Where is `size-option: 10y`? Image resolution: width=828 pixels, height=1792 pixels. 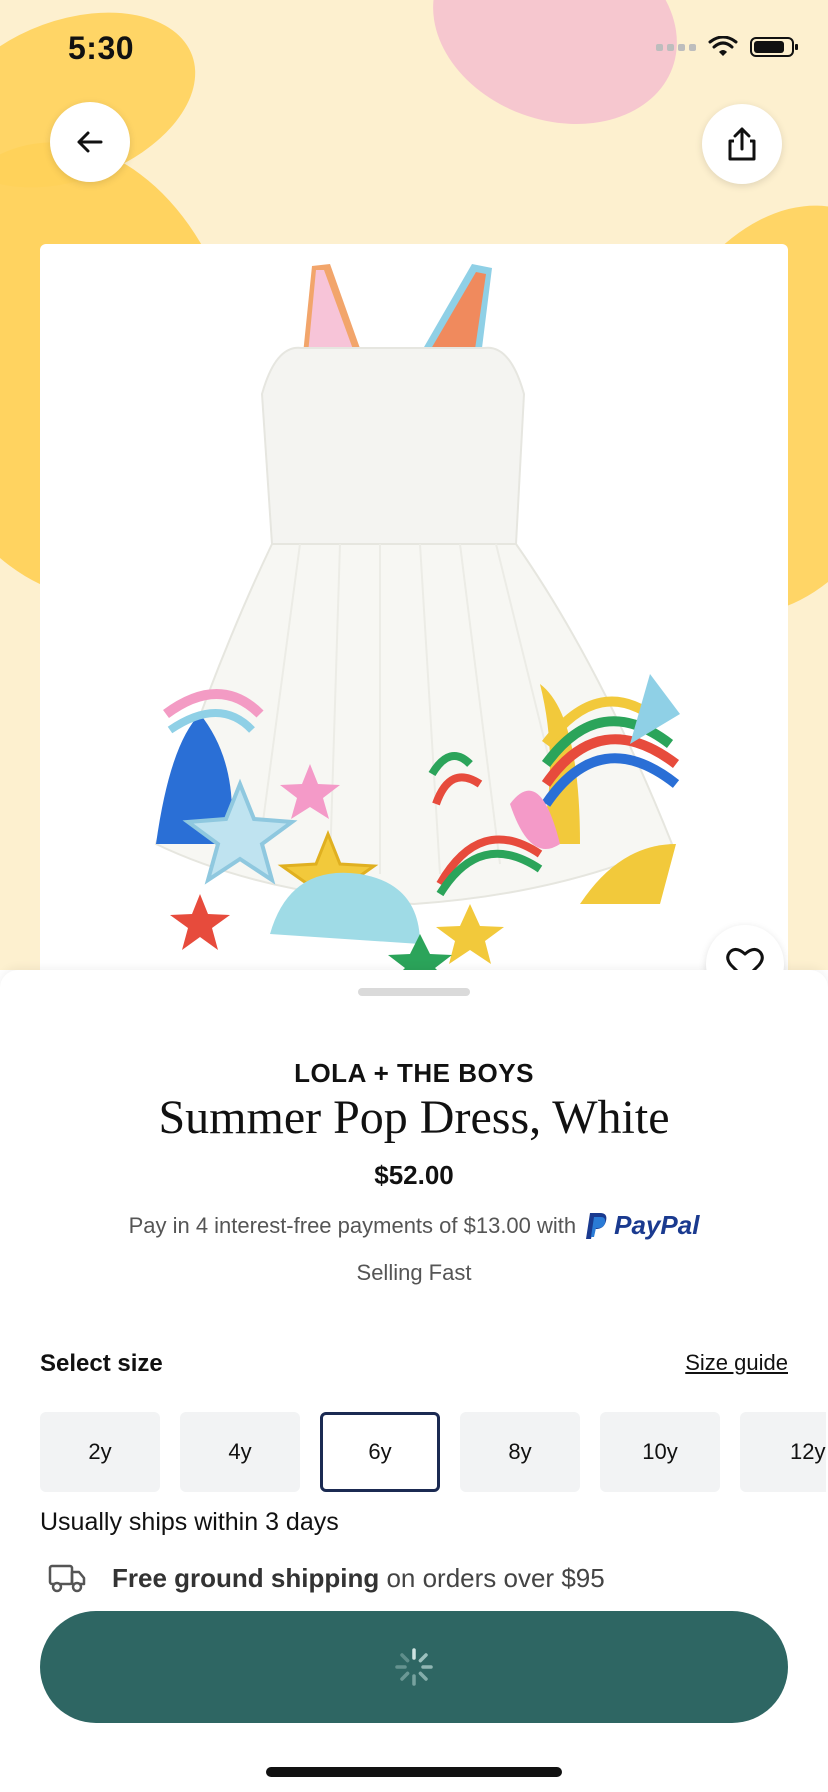 size-option: 10y is located at coordinates (660, 1452).